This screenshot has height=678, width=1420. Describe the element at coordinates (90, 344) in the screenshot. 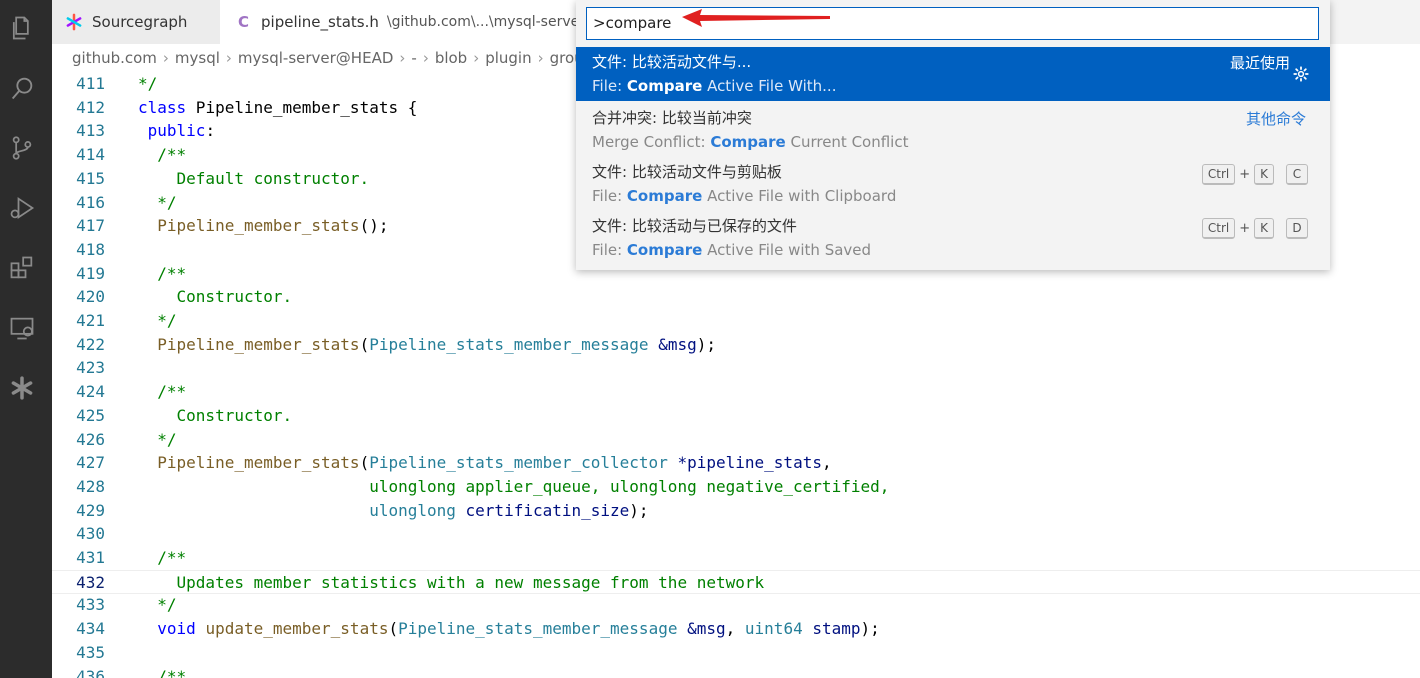

I see `line-number: 422` at that location.